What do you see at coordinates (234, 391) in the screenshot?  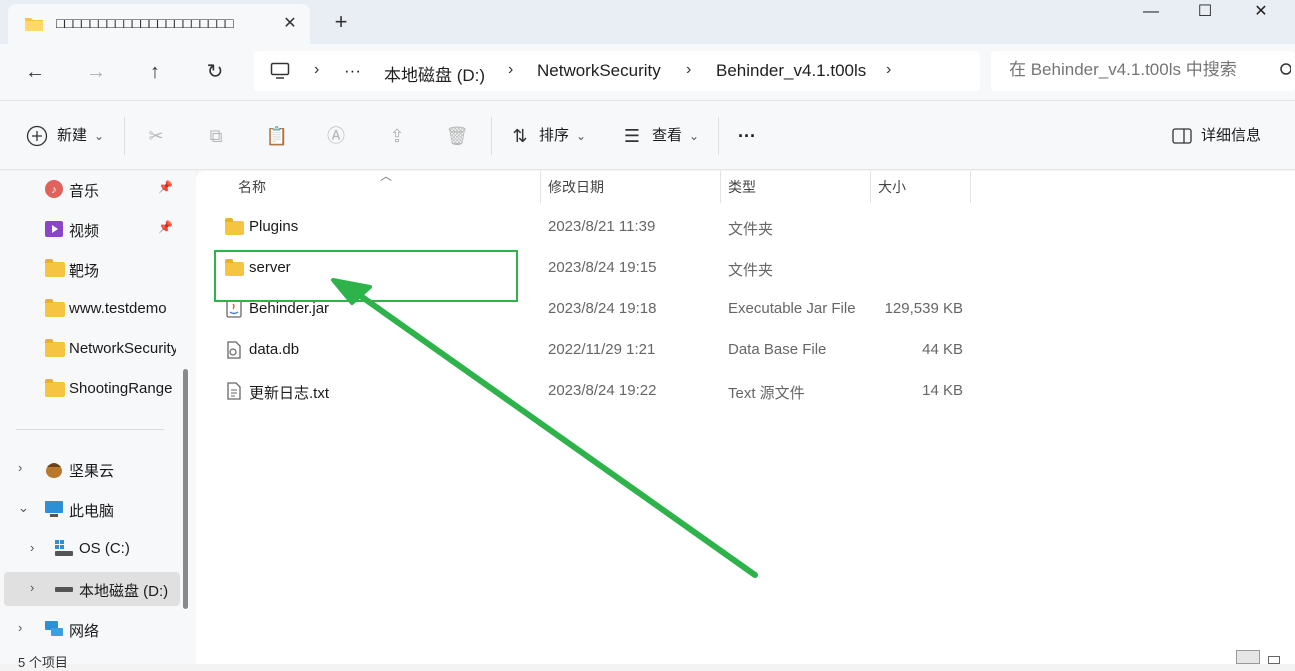 I see `text-file-icon` at bounding box center [234, 391].